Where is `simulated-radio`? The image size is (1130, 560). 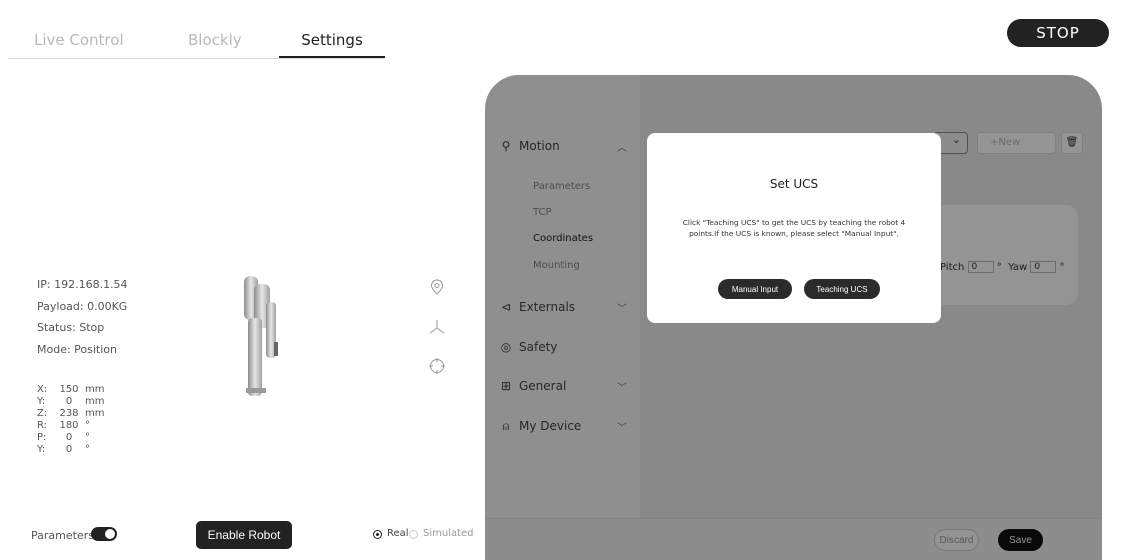
simulated-radio is located at coordinates (413, 534).